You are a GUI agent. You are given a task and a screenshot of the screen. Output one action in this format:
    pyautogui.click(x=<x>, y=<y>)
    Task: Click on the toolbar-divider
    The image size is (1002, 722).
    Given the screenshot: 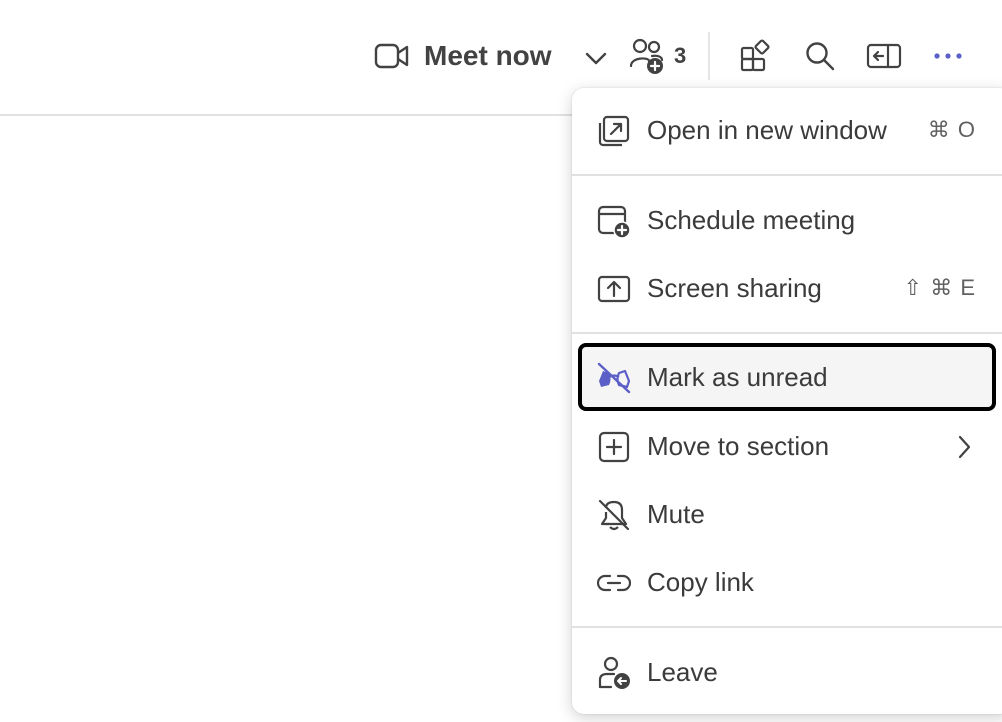 What is the action you would take?
    pyautogui.click(x=709, y=56)
    